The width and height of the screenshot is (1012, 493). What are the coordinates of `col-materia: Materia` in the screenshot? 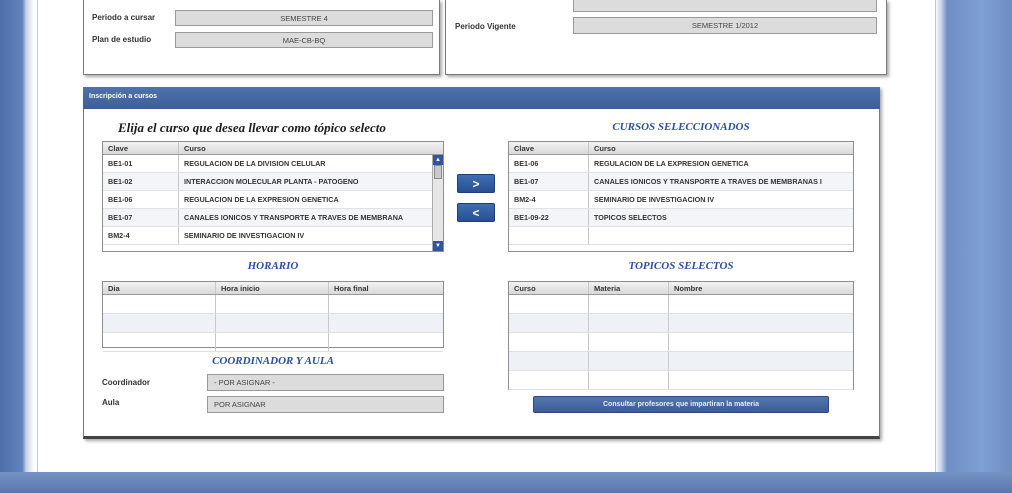 It's located at (629, 288).